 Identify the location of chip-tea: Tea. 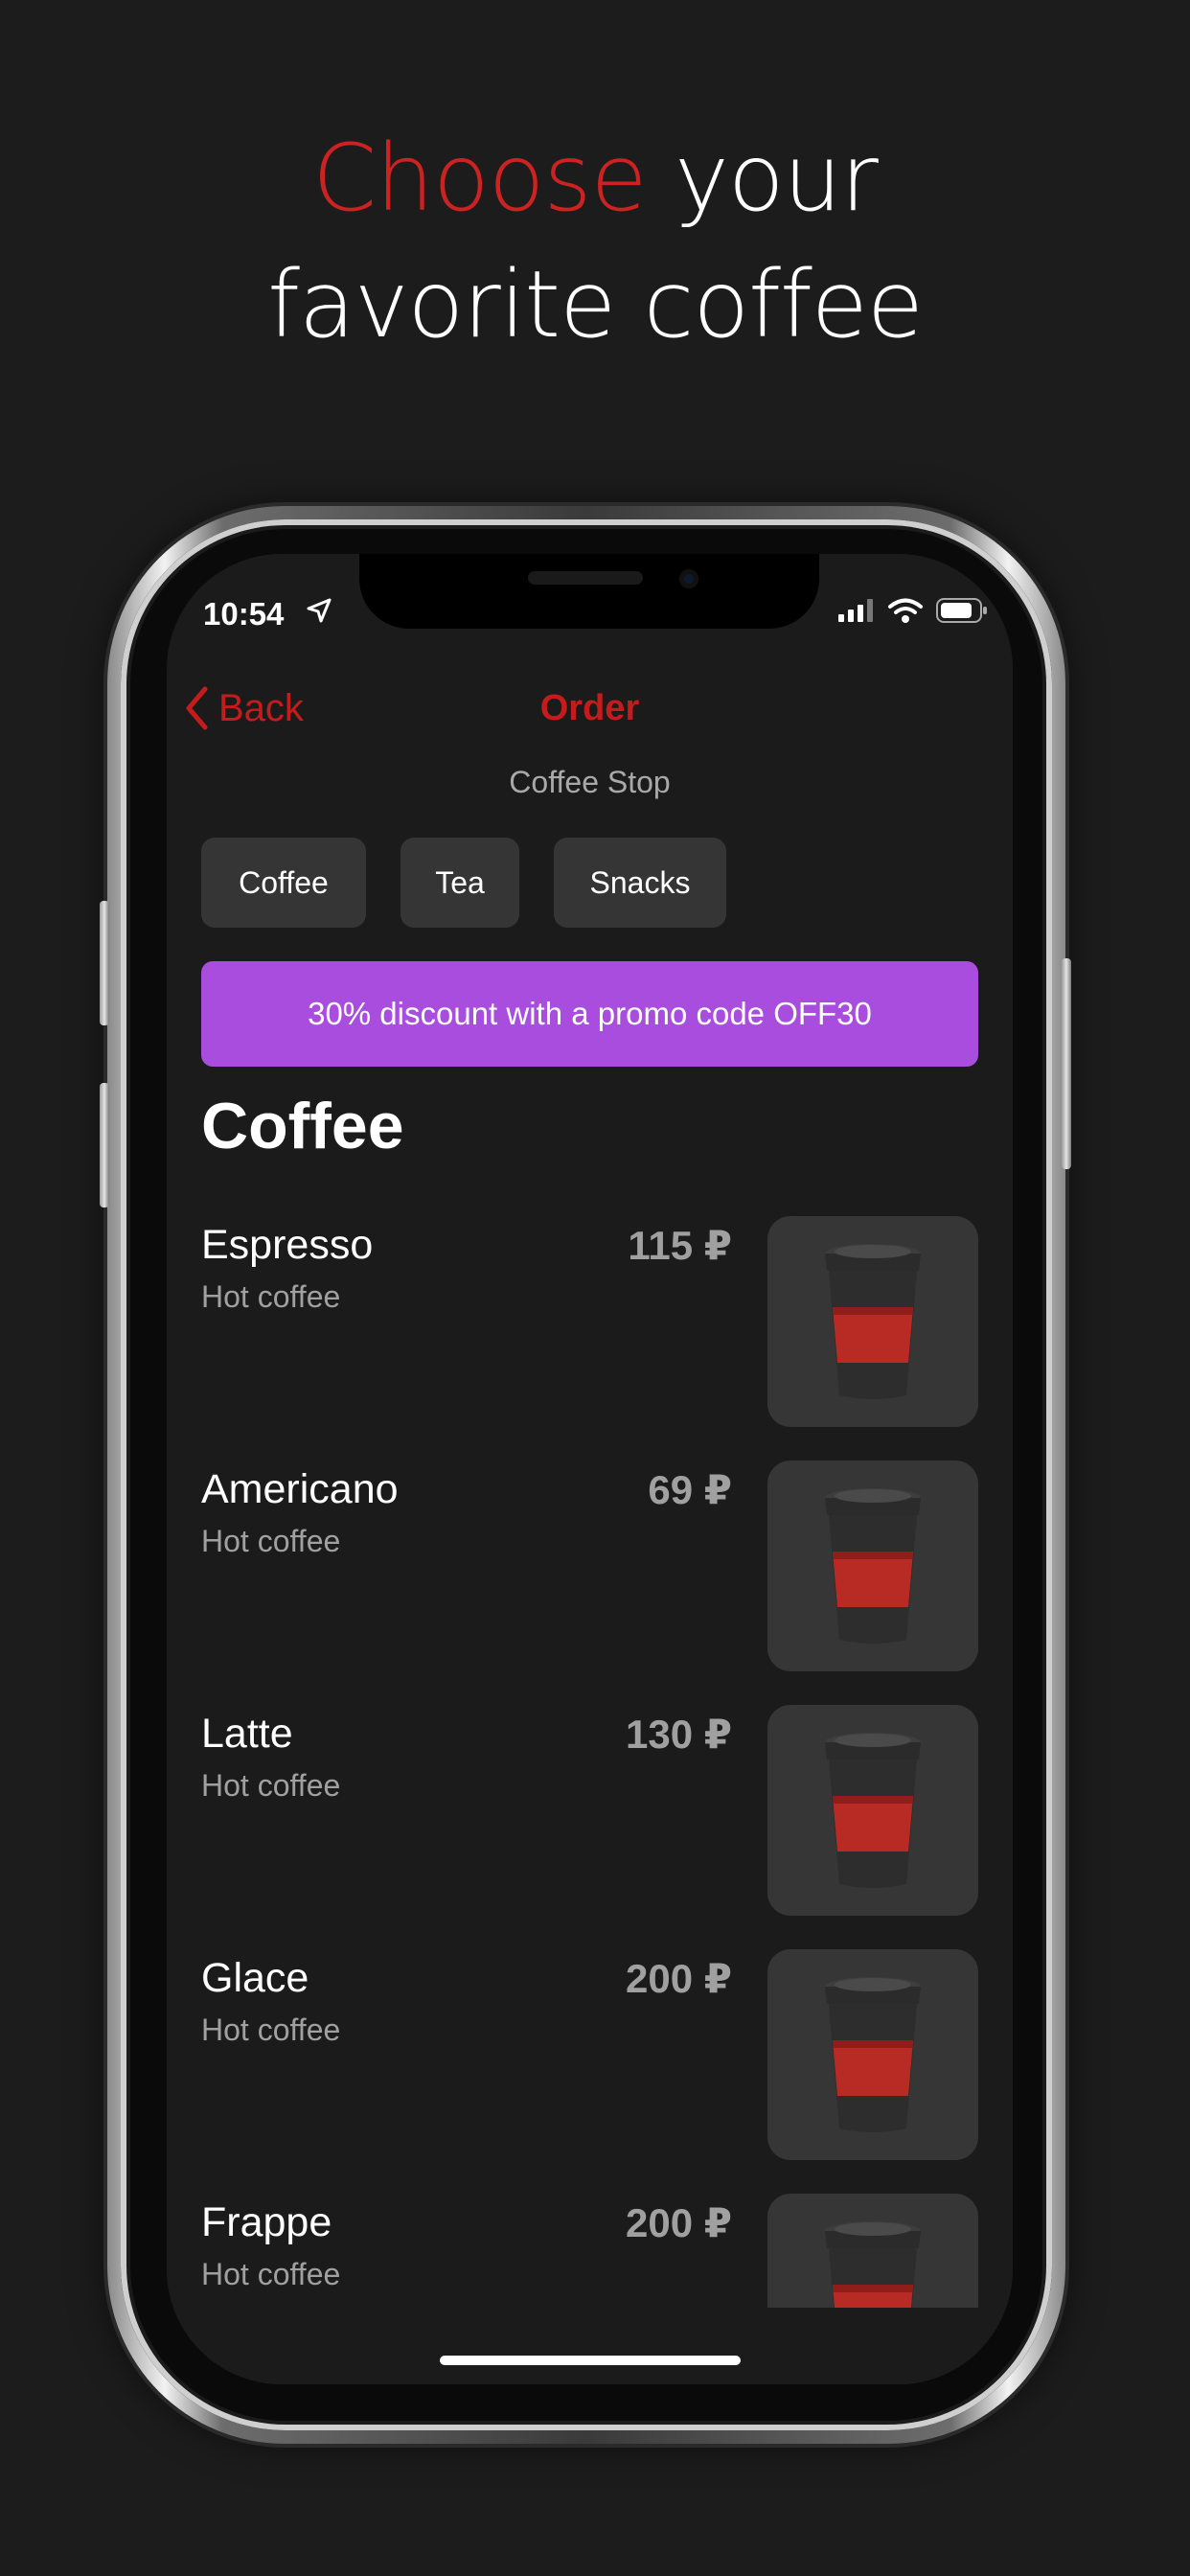
(460, 883).